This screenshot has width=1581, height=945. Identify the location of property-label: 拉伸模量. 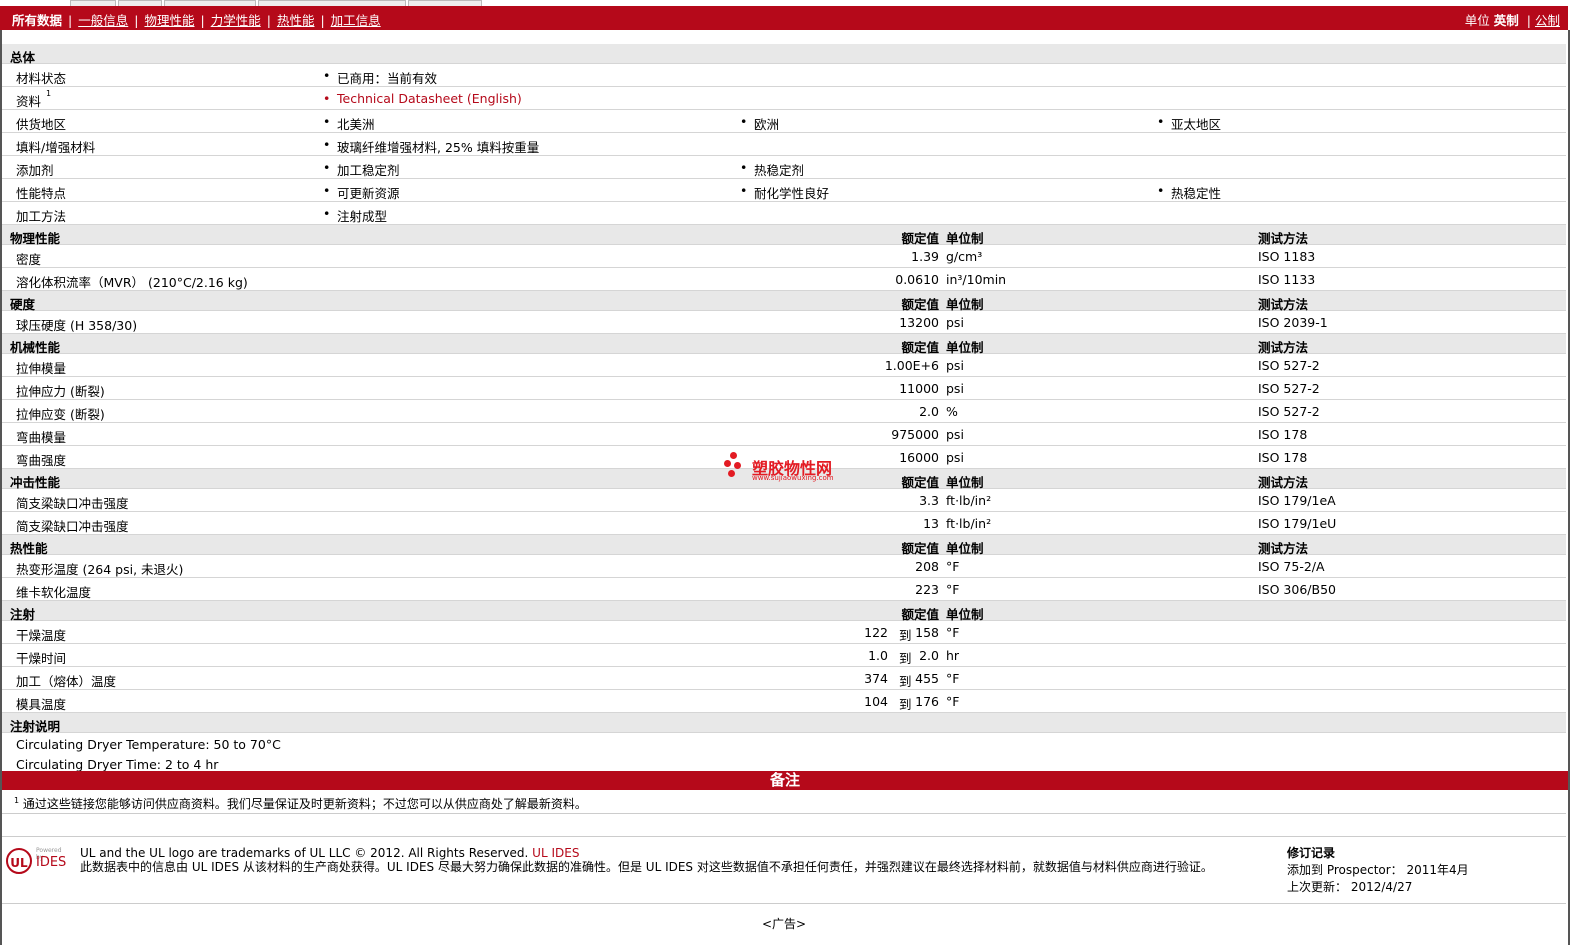
(41, 368).